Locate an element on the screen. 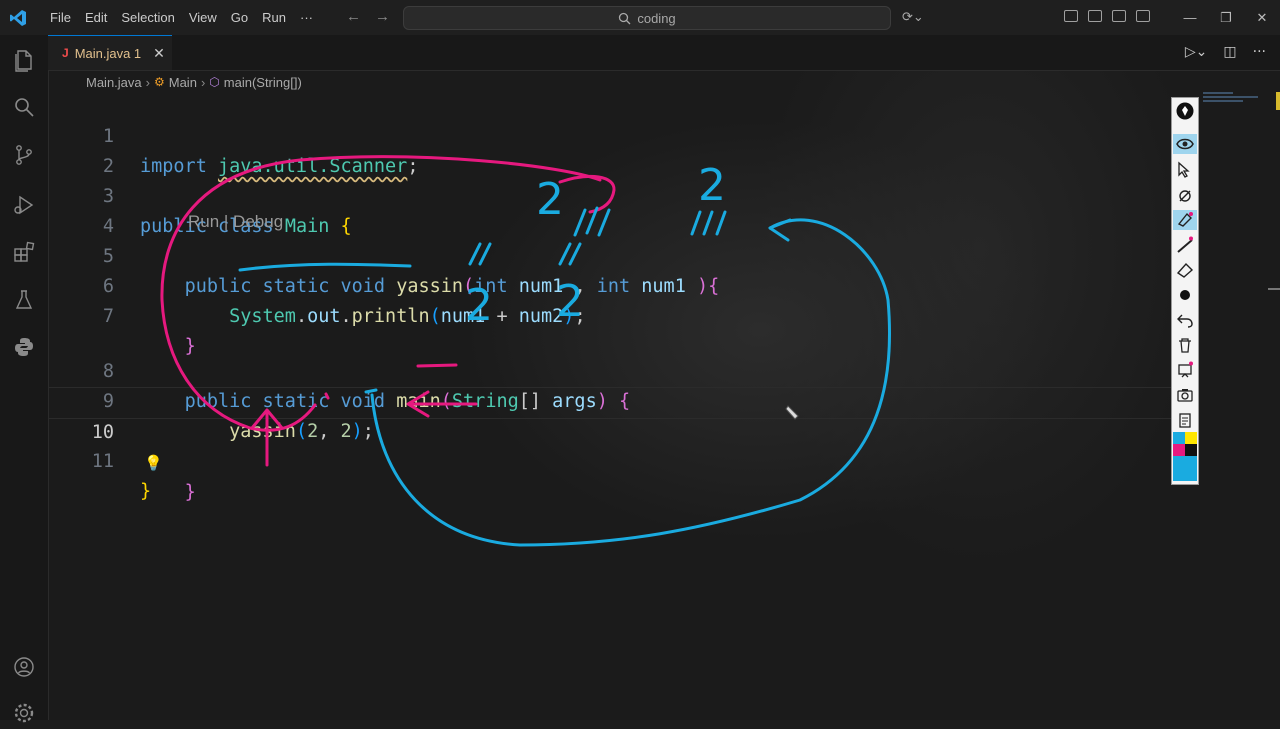 The width and height of the screenshot is (1280, 729). token: ; is located at coordinates (580, 316).